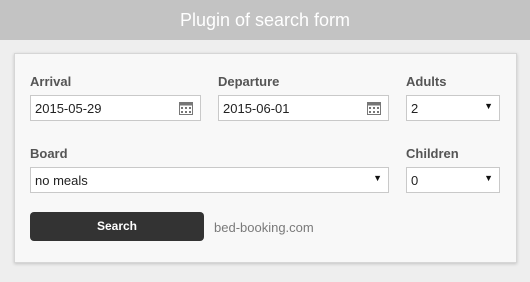 The width and height of the screenshot is (530, 282). I want to click on search-button: Search, so click(117, 226).